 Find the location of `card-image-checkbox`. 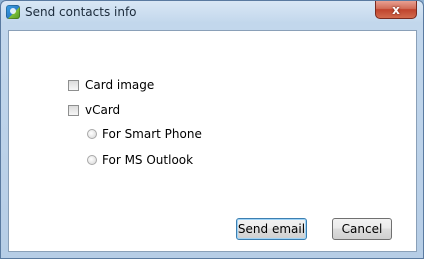

card-image-checkbox is located at coordinates (73, 85).